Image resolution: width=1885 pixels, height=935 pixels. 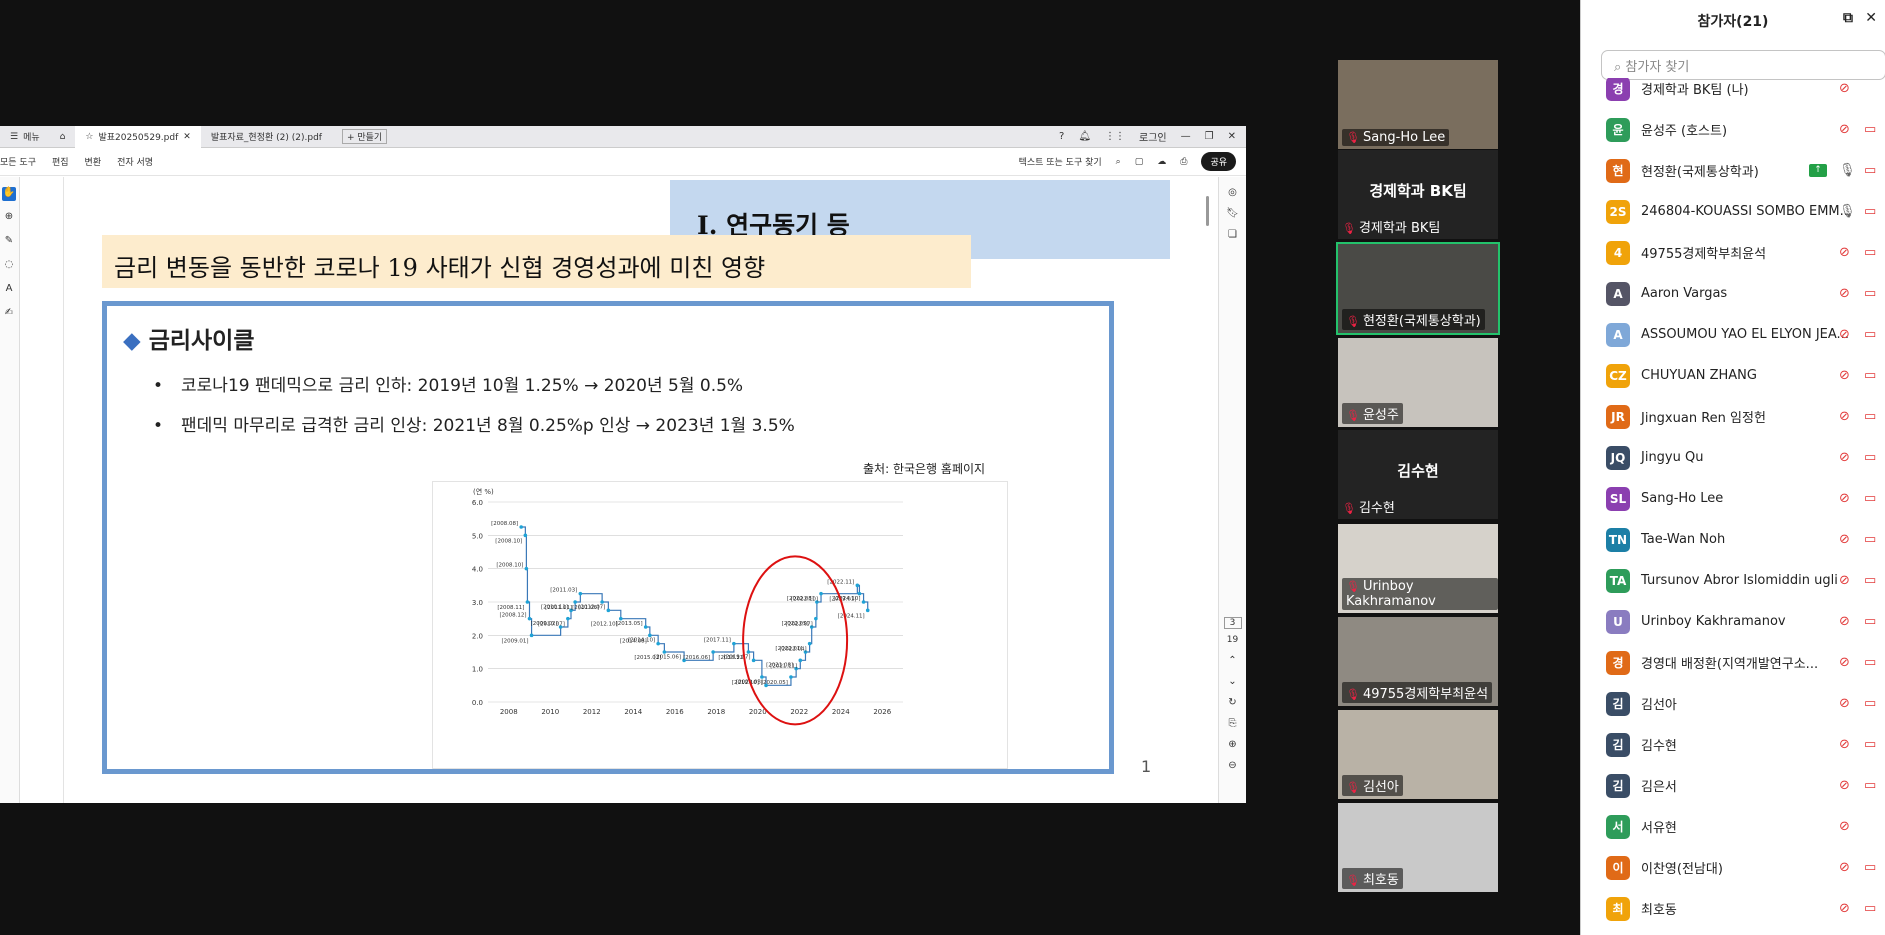 What do you see at coordinates (1232, 681) in the screenshot?
I see `chevron-down-icon: ⌄` at bounding box center [1232, 681].